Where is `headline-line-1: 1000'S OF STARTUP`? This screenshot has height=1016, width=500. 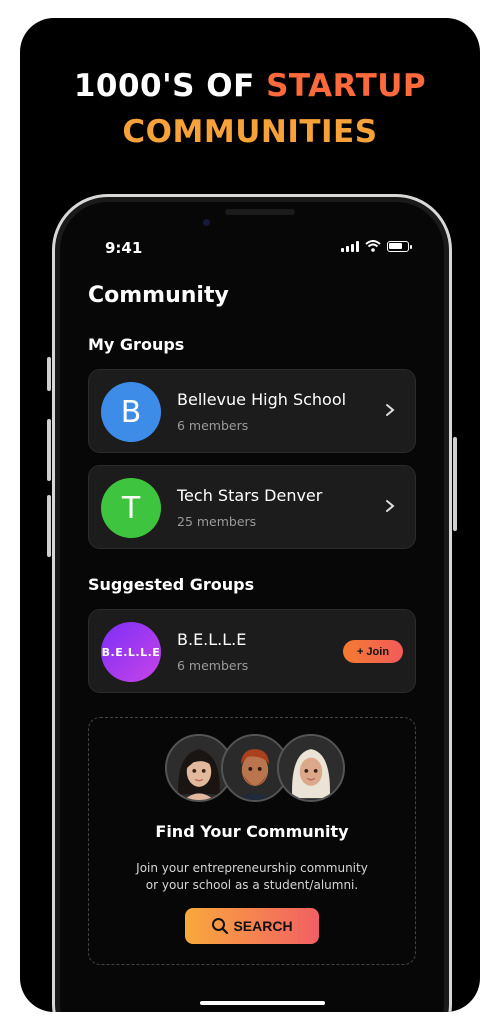
headline-line-1: 1000'S OF STARTUP is located at coordinates (250, 86).